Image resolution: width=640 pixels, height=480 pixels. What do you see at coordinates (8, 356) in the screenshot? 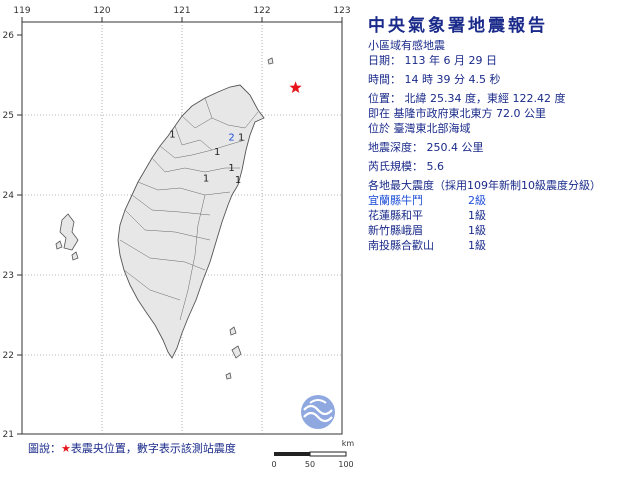
I see `lat-label: 22` at bounding box center [8, 356].